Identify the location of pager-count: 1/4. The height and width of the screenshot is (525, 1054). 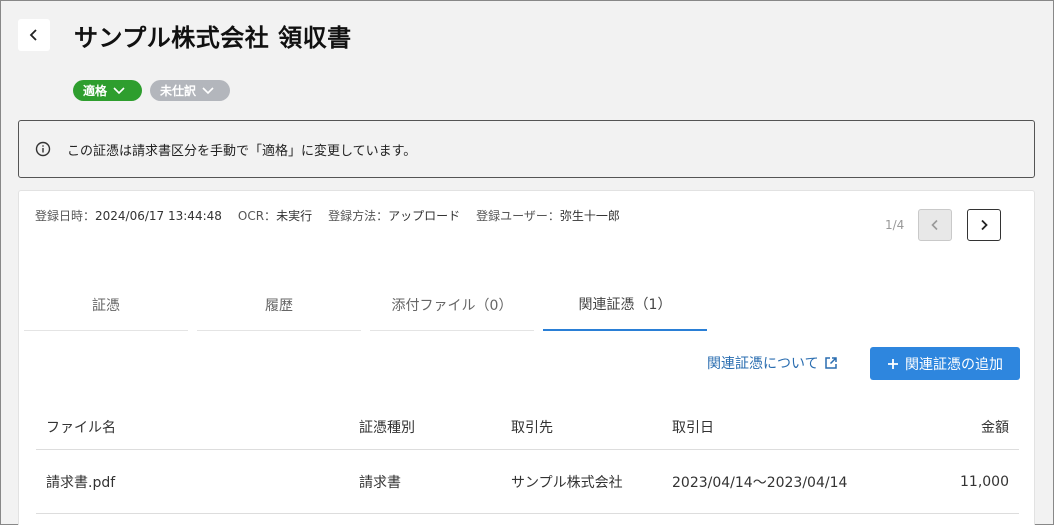
(895, 225).